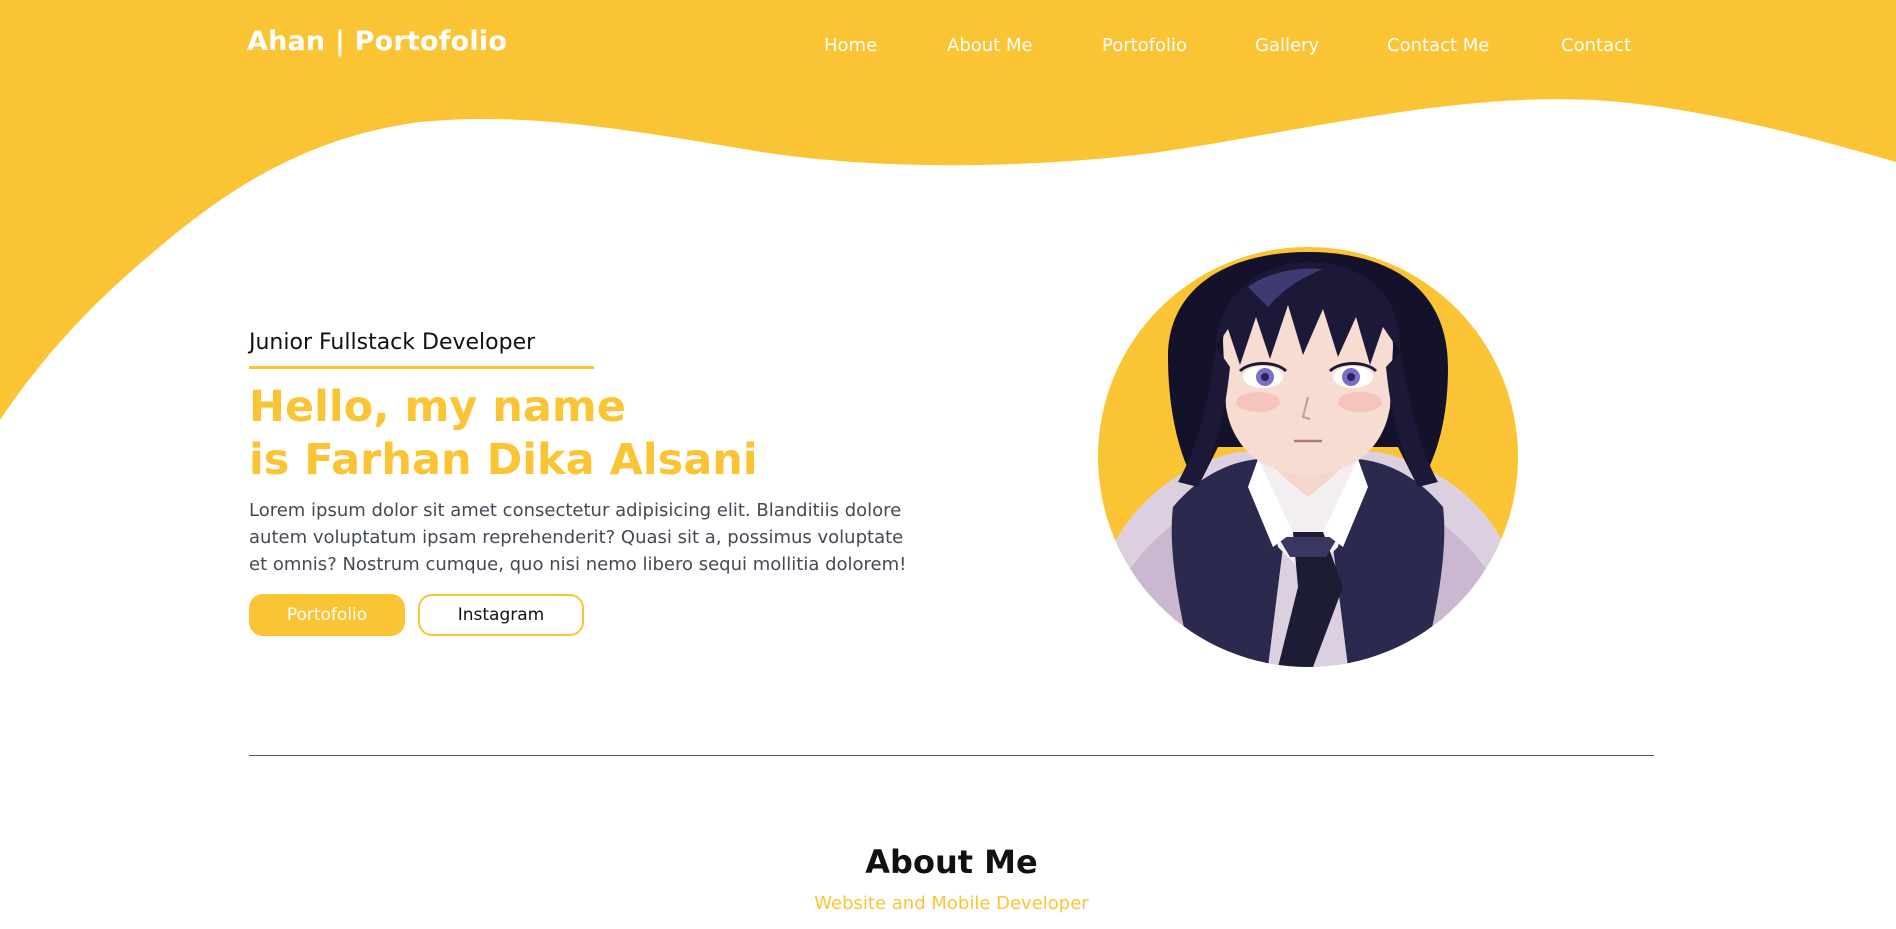 This screenshot has height=929, width=1896. I want to click on about-heading: About Me, so click(951, 862).